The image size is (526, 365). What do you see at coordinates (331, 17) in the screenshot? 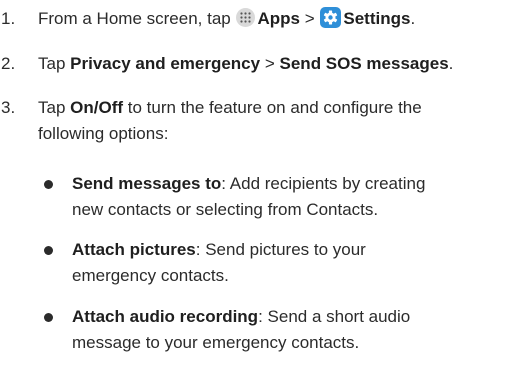
I see `settings-gear-icon` at bounding box center [331, 17].